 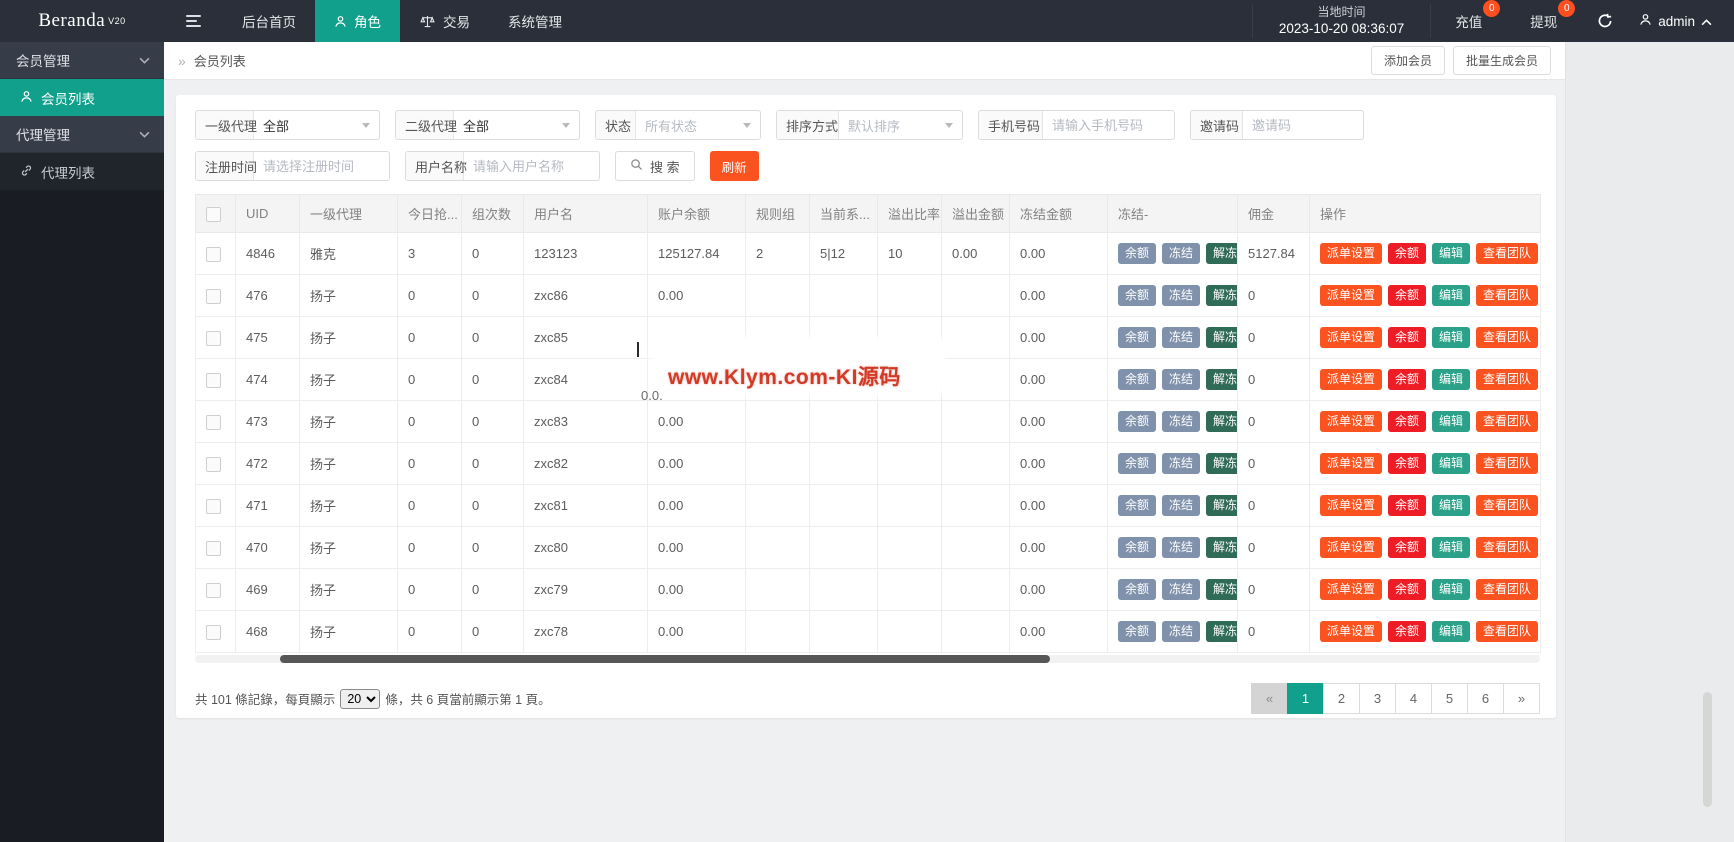 I want to click on filter-状态: 状态 所有状态, so click(x=678, y=125).